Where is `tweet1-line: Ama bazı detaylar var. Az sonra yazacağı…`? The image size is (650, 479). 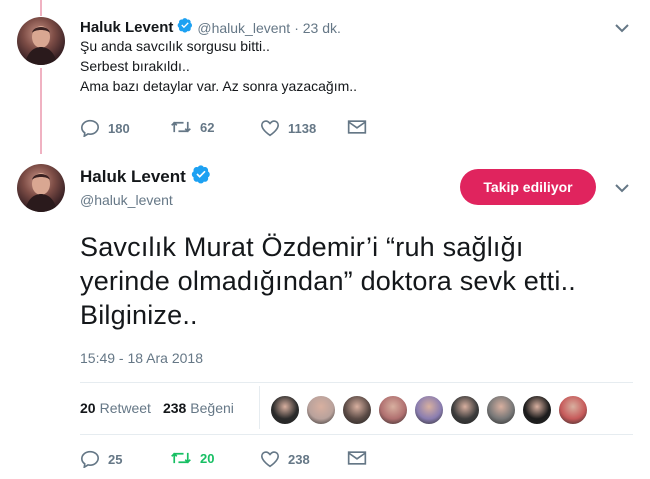
tweet1-line: Ama bazı detaylar var. Az sonra yazacağı… is located at coordinates (219, 86).